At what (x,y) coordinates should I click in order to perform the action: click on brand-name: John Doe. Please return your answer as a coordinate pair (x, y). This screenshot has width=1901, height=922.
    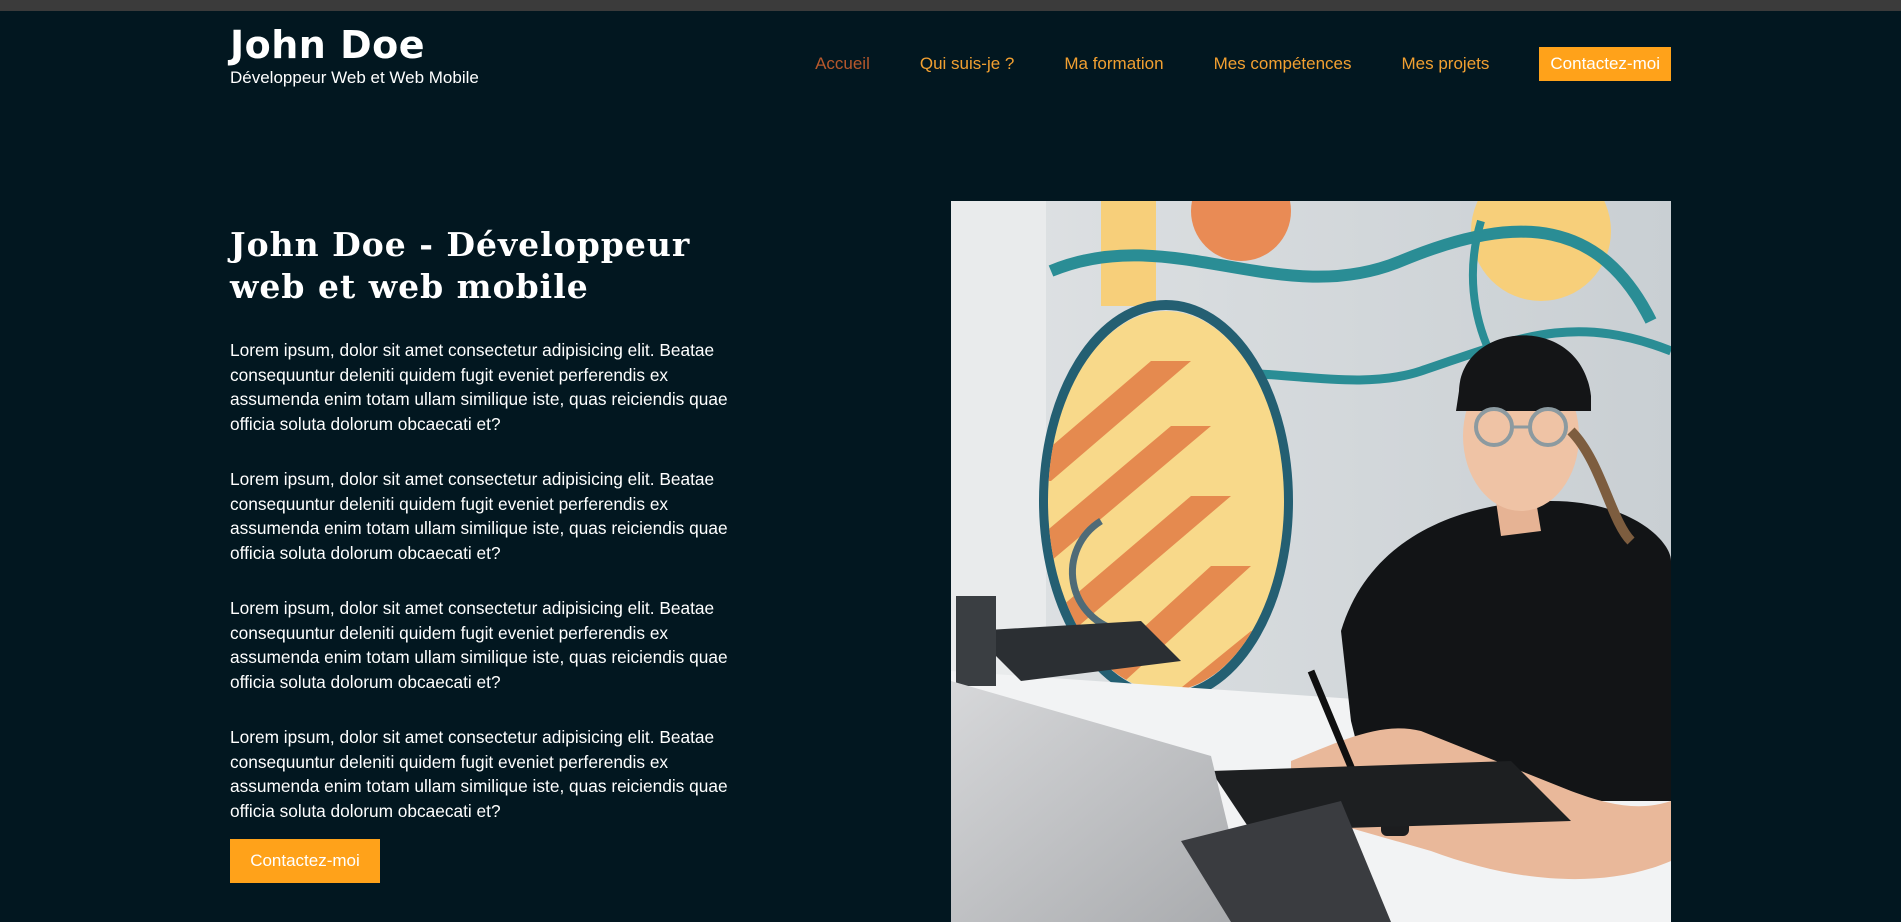
    Looking at the image, I should click on (328, 45).